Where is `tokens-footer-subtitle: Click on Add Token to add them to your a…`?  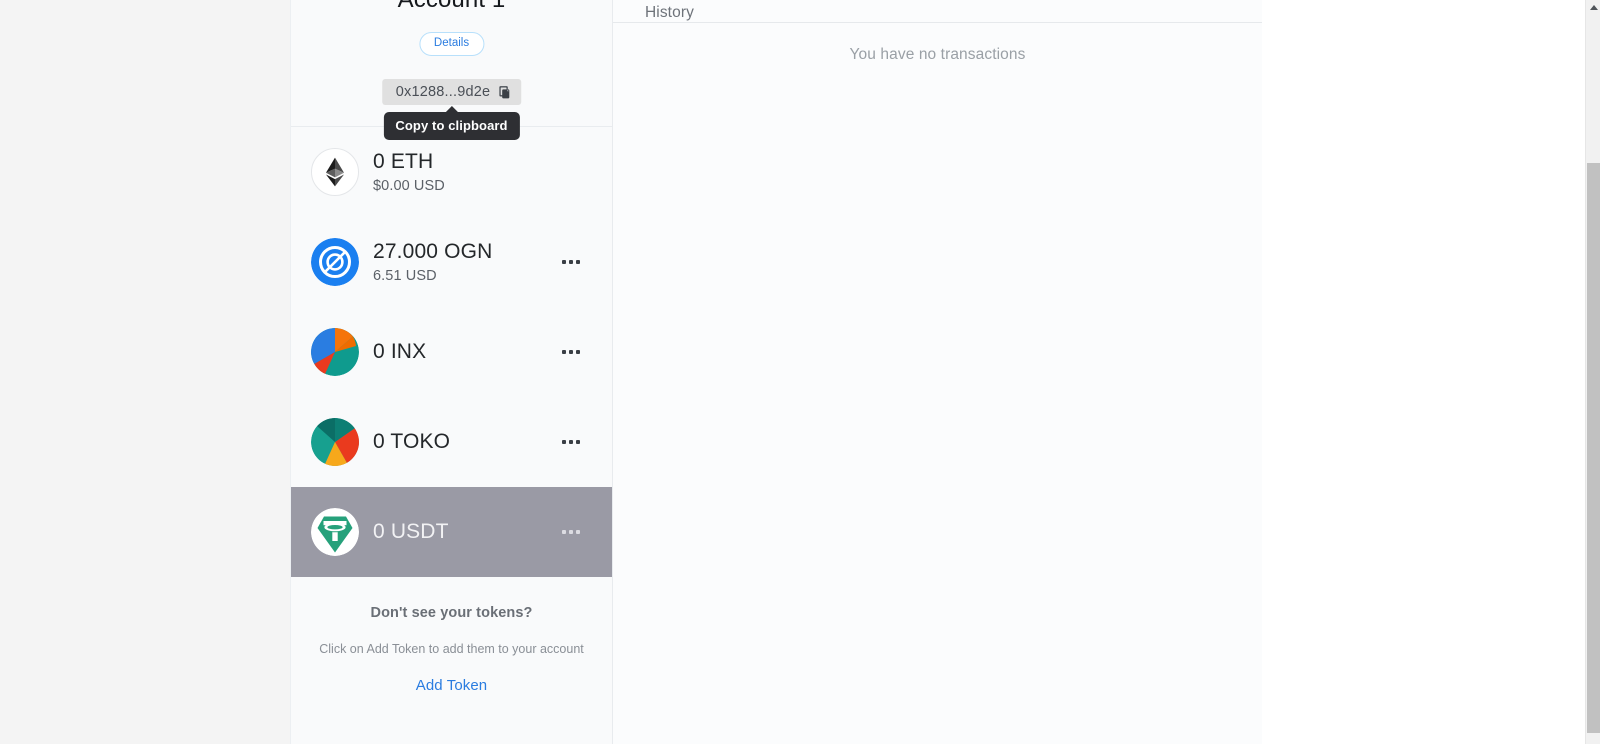
tokens-footer-subtitle: Click on Add Token to add them to your a… is located at coordinates (451, 649).